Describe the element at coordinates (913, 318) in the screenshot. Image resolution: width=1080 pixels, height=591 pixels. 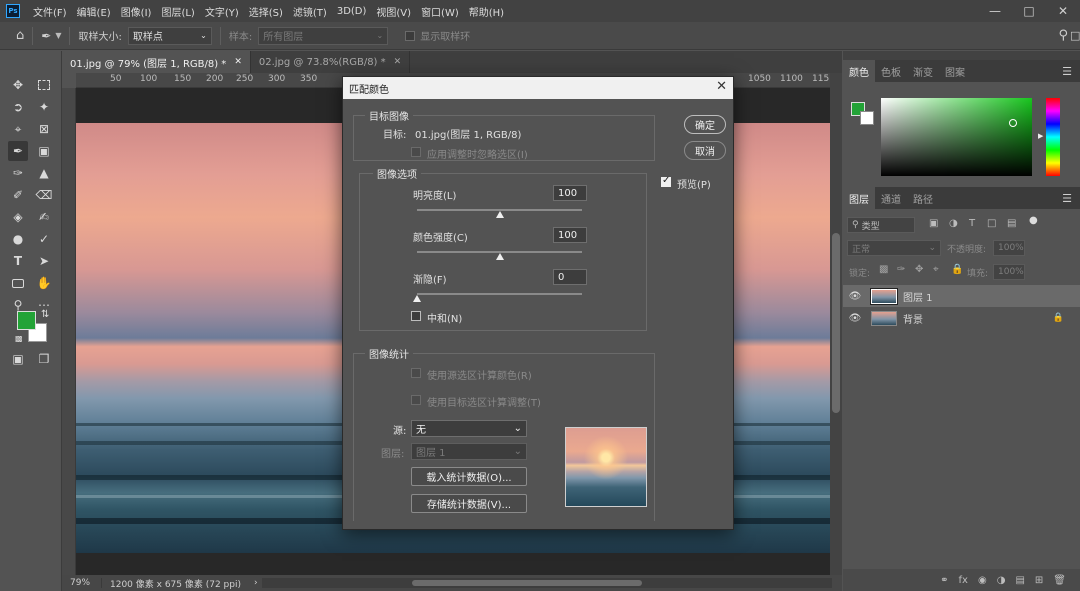
I see `layer-name: 背景` at that location.